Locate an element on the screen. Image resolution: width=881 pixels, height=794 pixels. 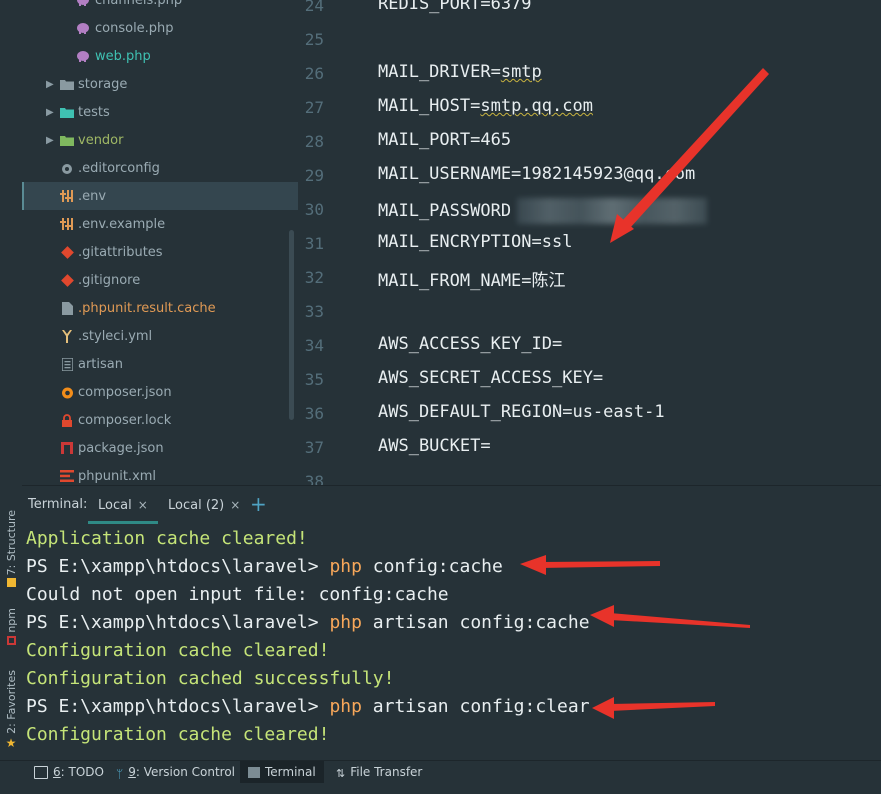
terminal-header: Terminal: Local × Local (2) × + is located at coordinates (451, 505).